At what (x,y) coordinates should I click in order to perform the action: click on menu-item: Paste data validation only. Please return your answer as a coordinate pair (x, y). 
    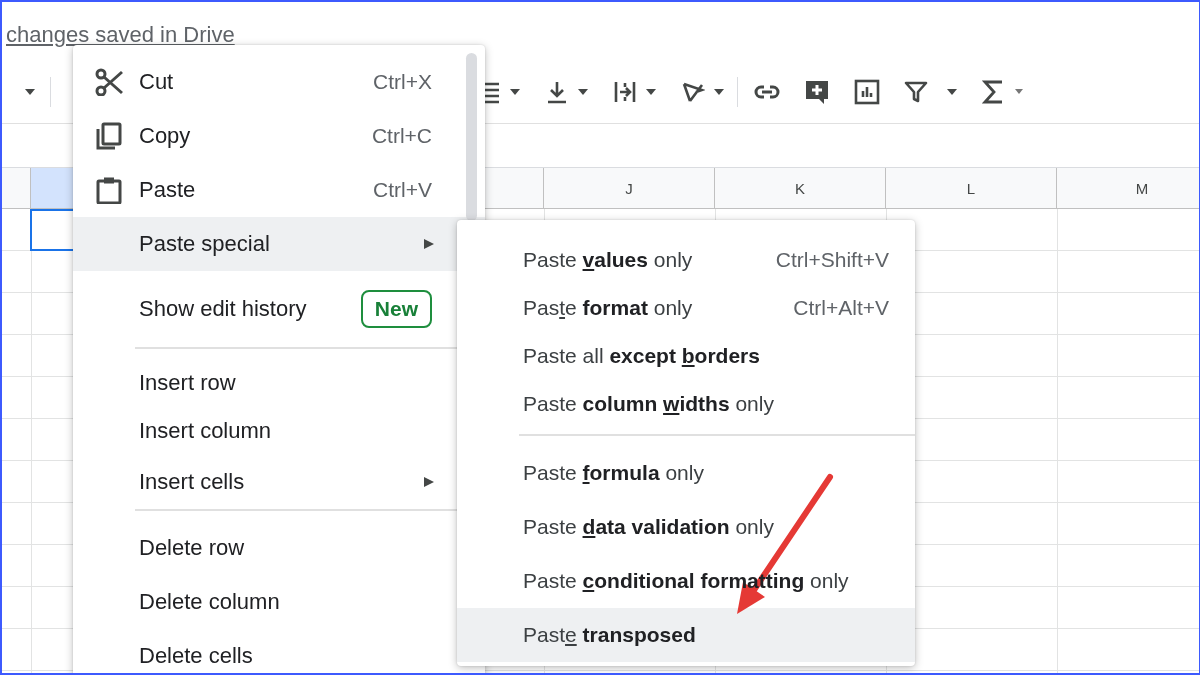
    Looking at the image, I should click on (686, 527).